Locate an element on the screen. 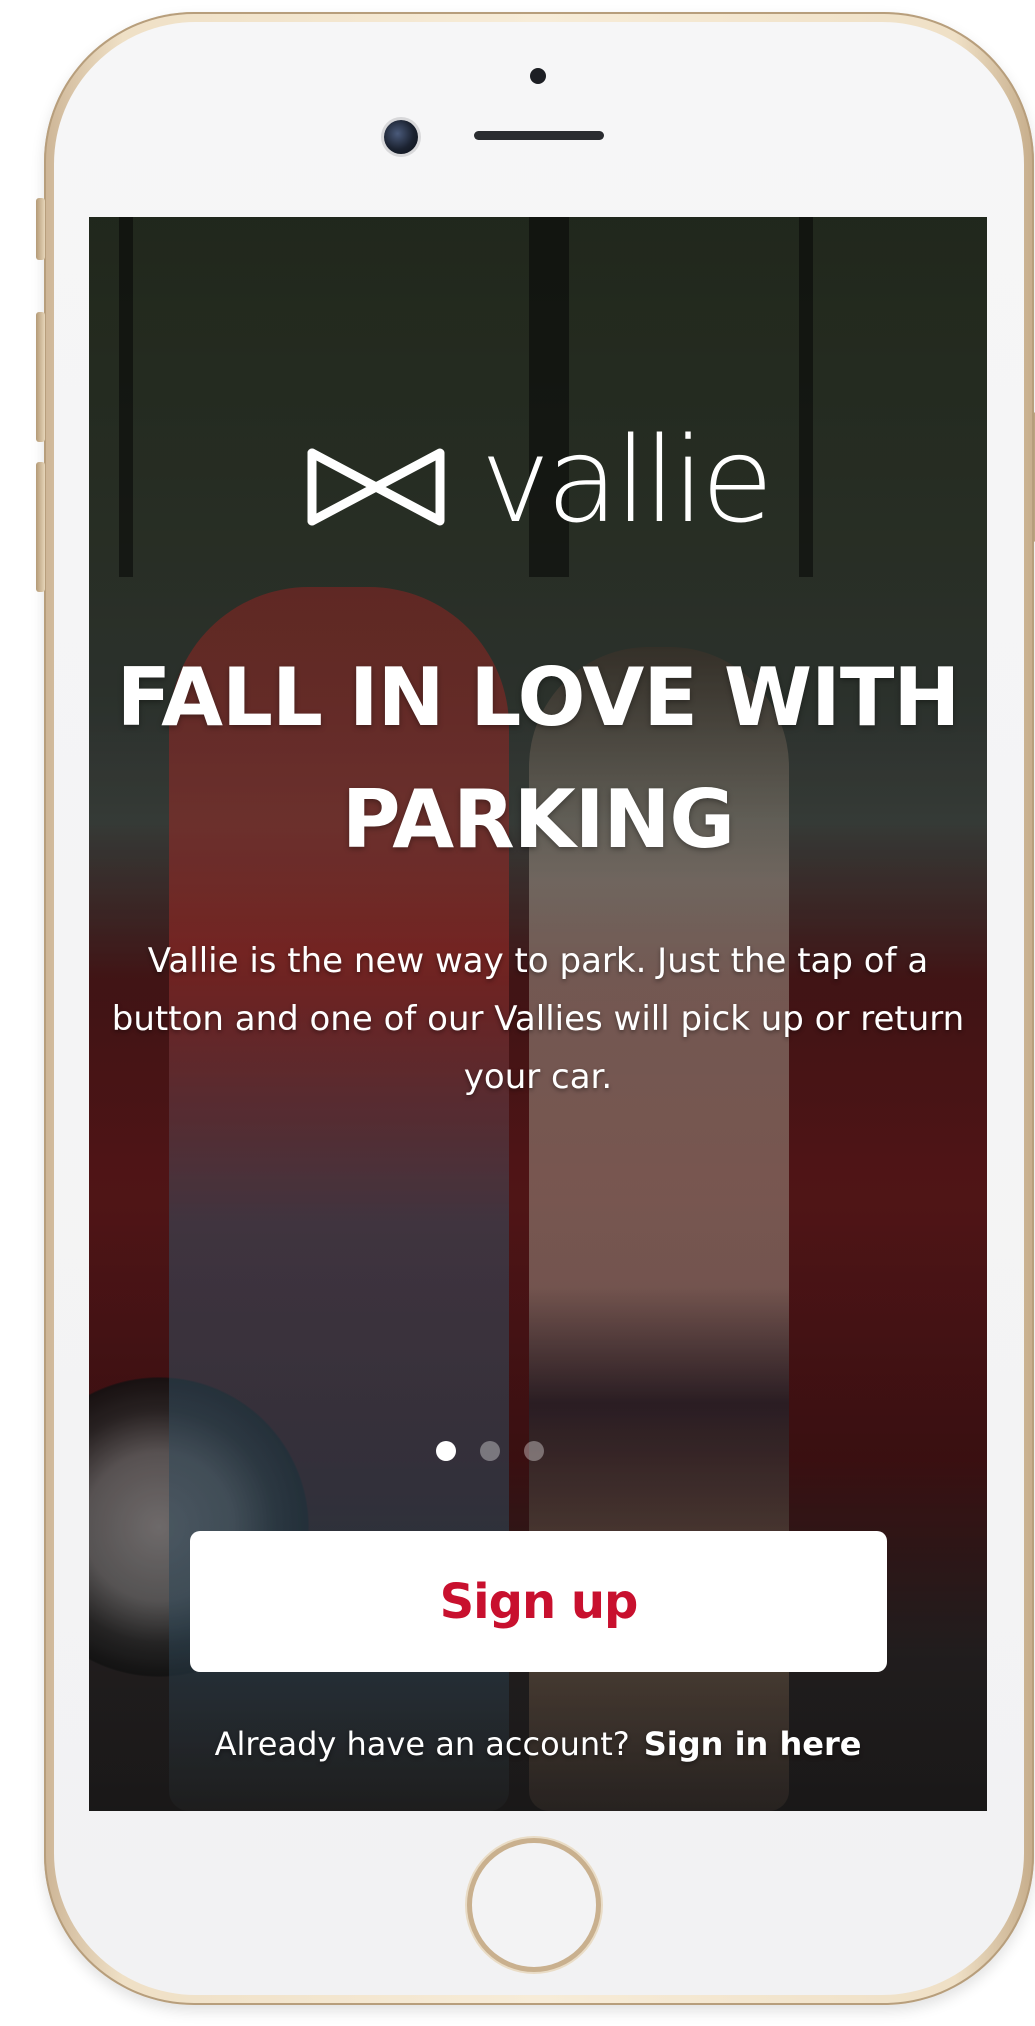 This screenshot has height=2026, width=1035. signin-row: Already have an account? Sign in here is located at coordinates (538, 1744).